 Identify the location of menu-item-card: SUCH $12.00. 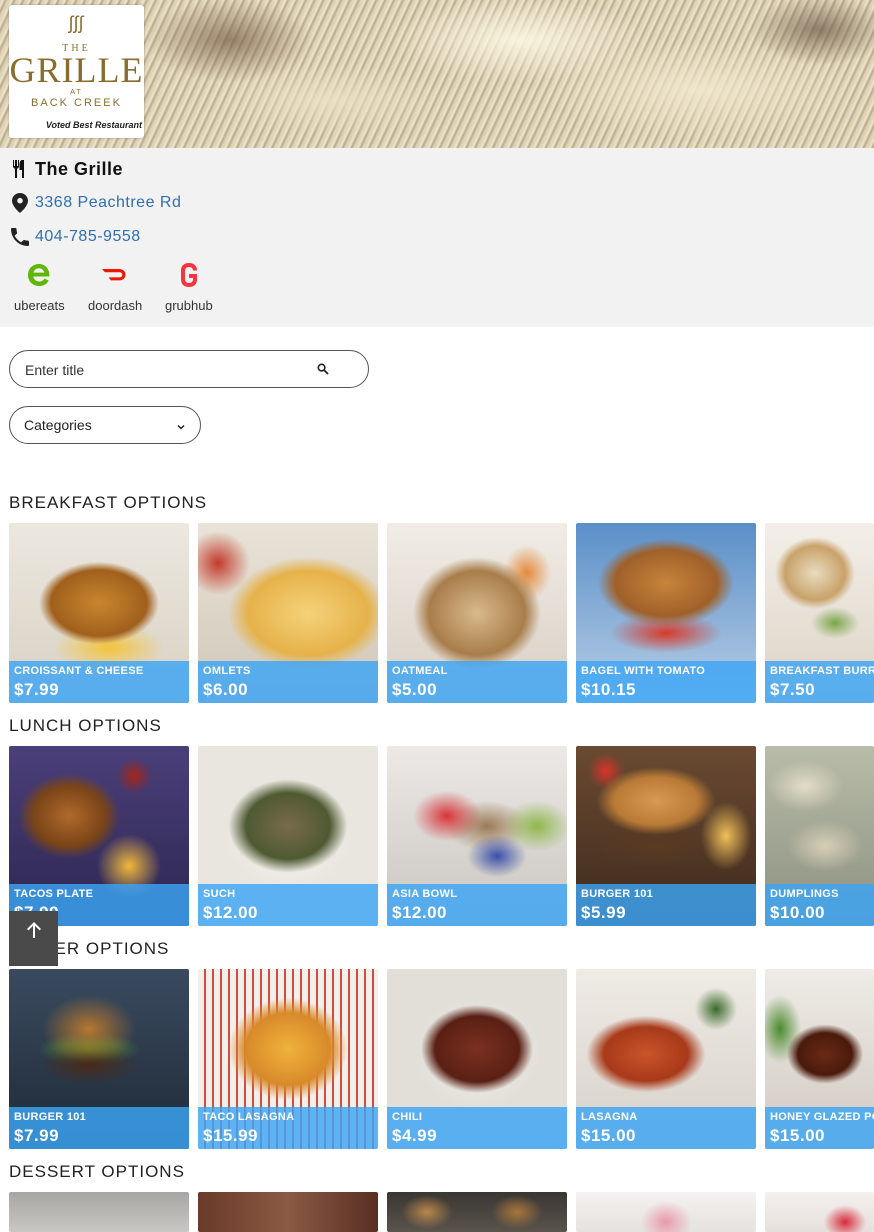
(288, 836).